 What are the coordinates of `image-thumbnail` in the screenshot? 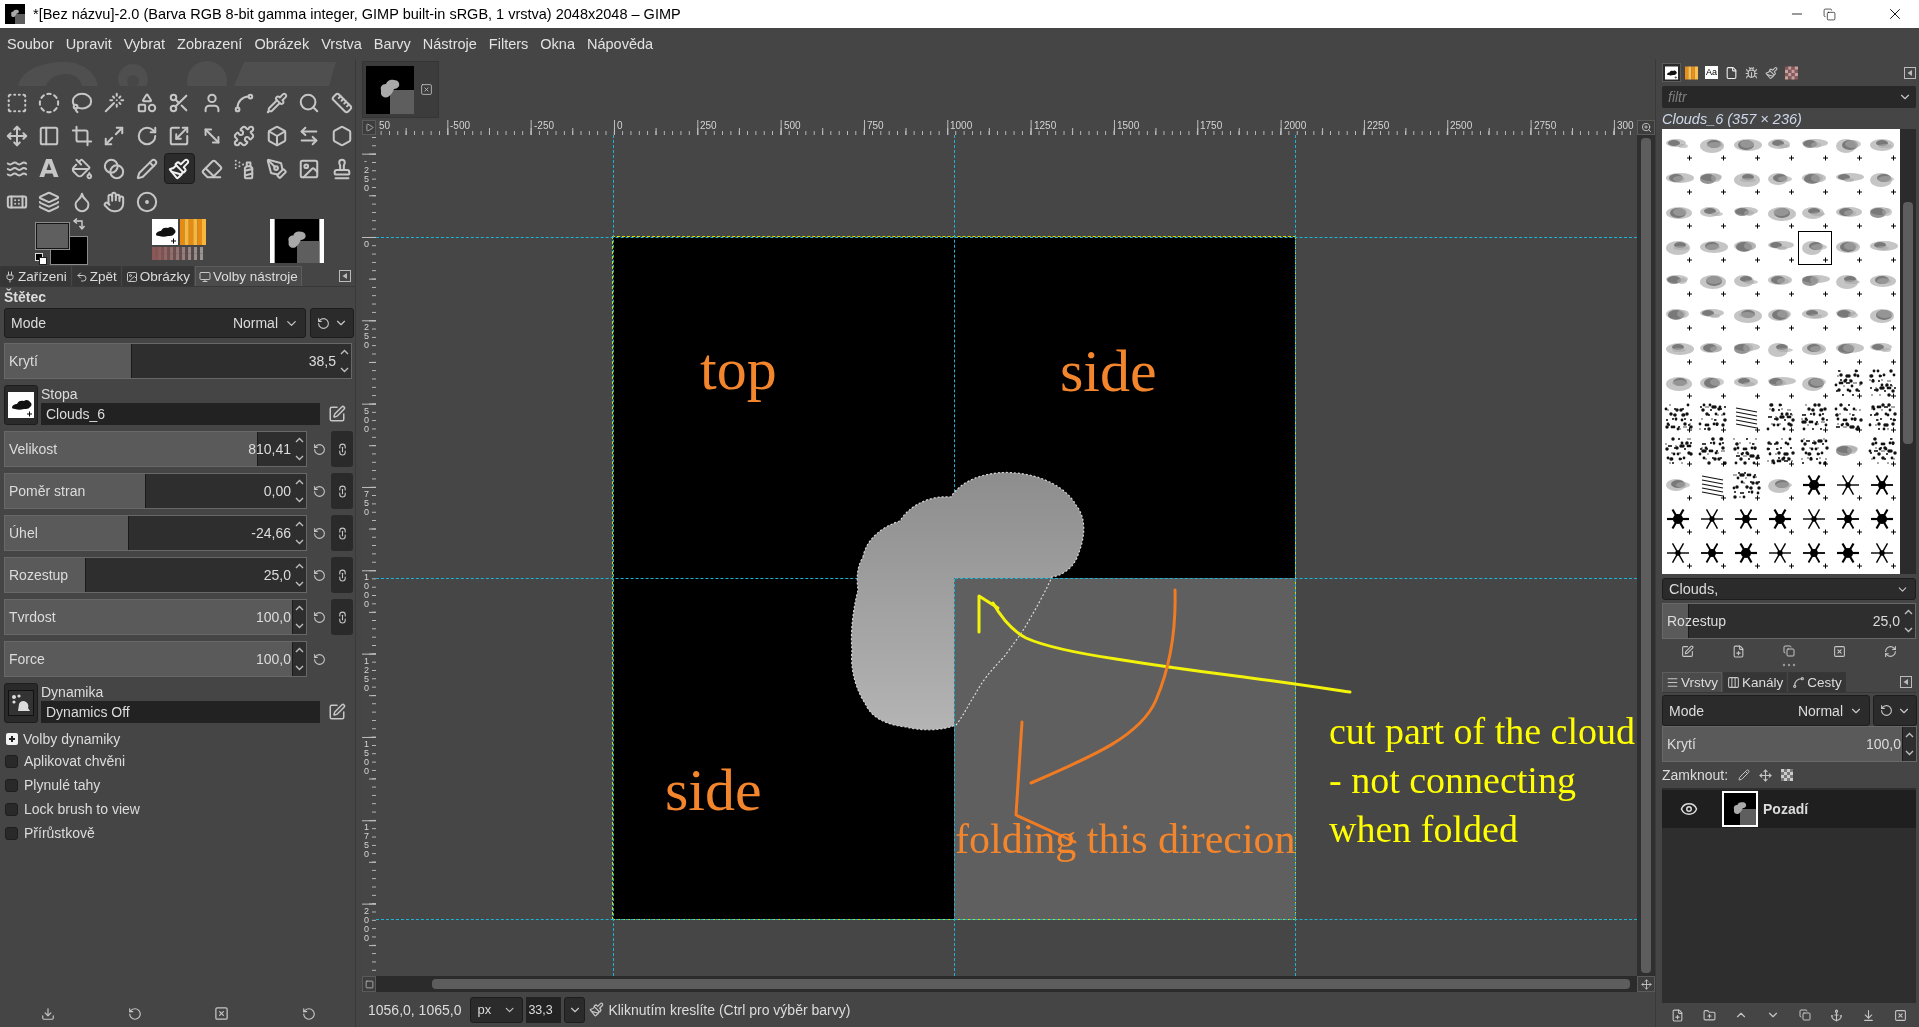 It's located at (297, 241).